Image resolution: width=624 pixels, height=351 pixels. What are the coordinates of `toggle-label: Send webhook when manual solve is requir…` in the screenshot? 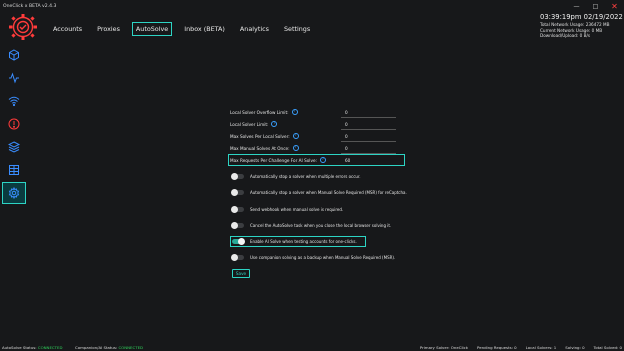 It's located at (297, 209).